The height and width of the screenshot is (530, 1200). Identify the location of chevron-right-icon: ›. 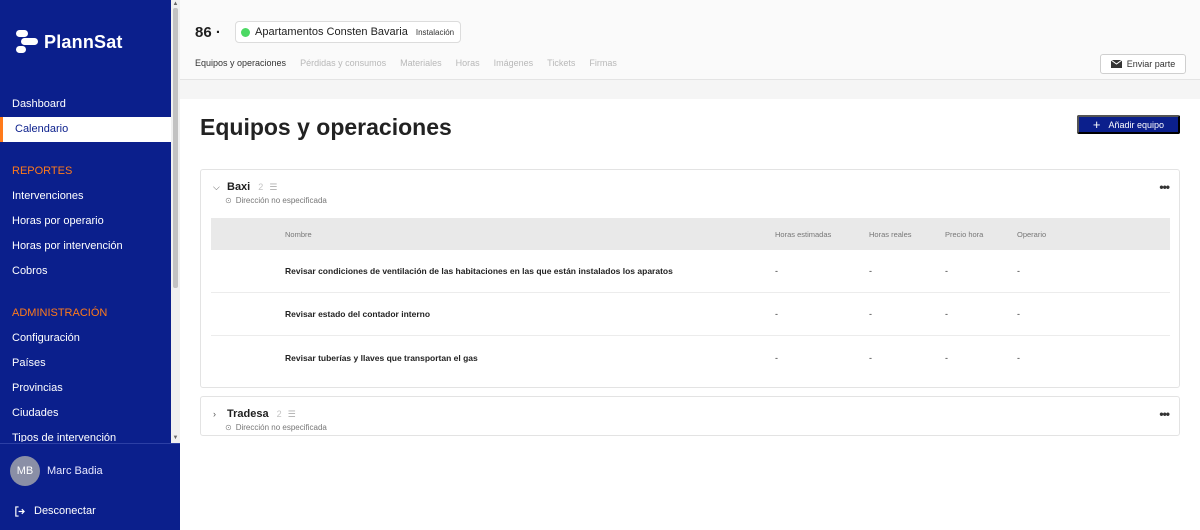
(217, 414).